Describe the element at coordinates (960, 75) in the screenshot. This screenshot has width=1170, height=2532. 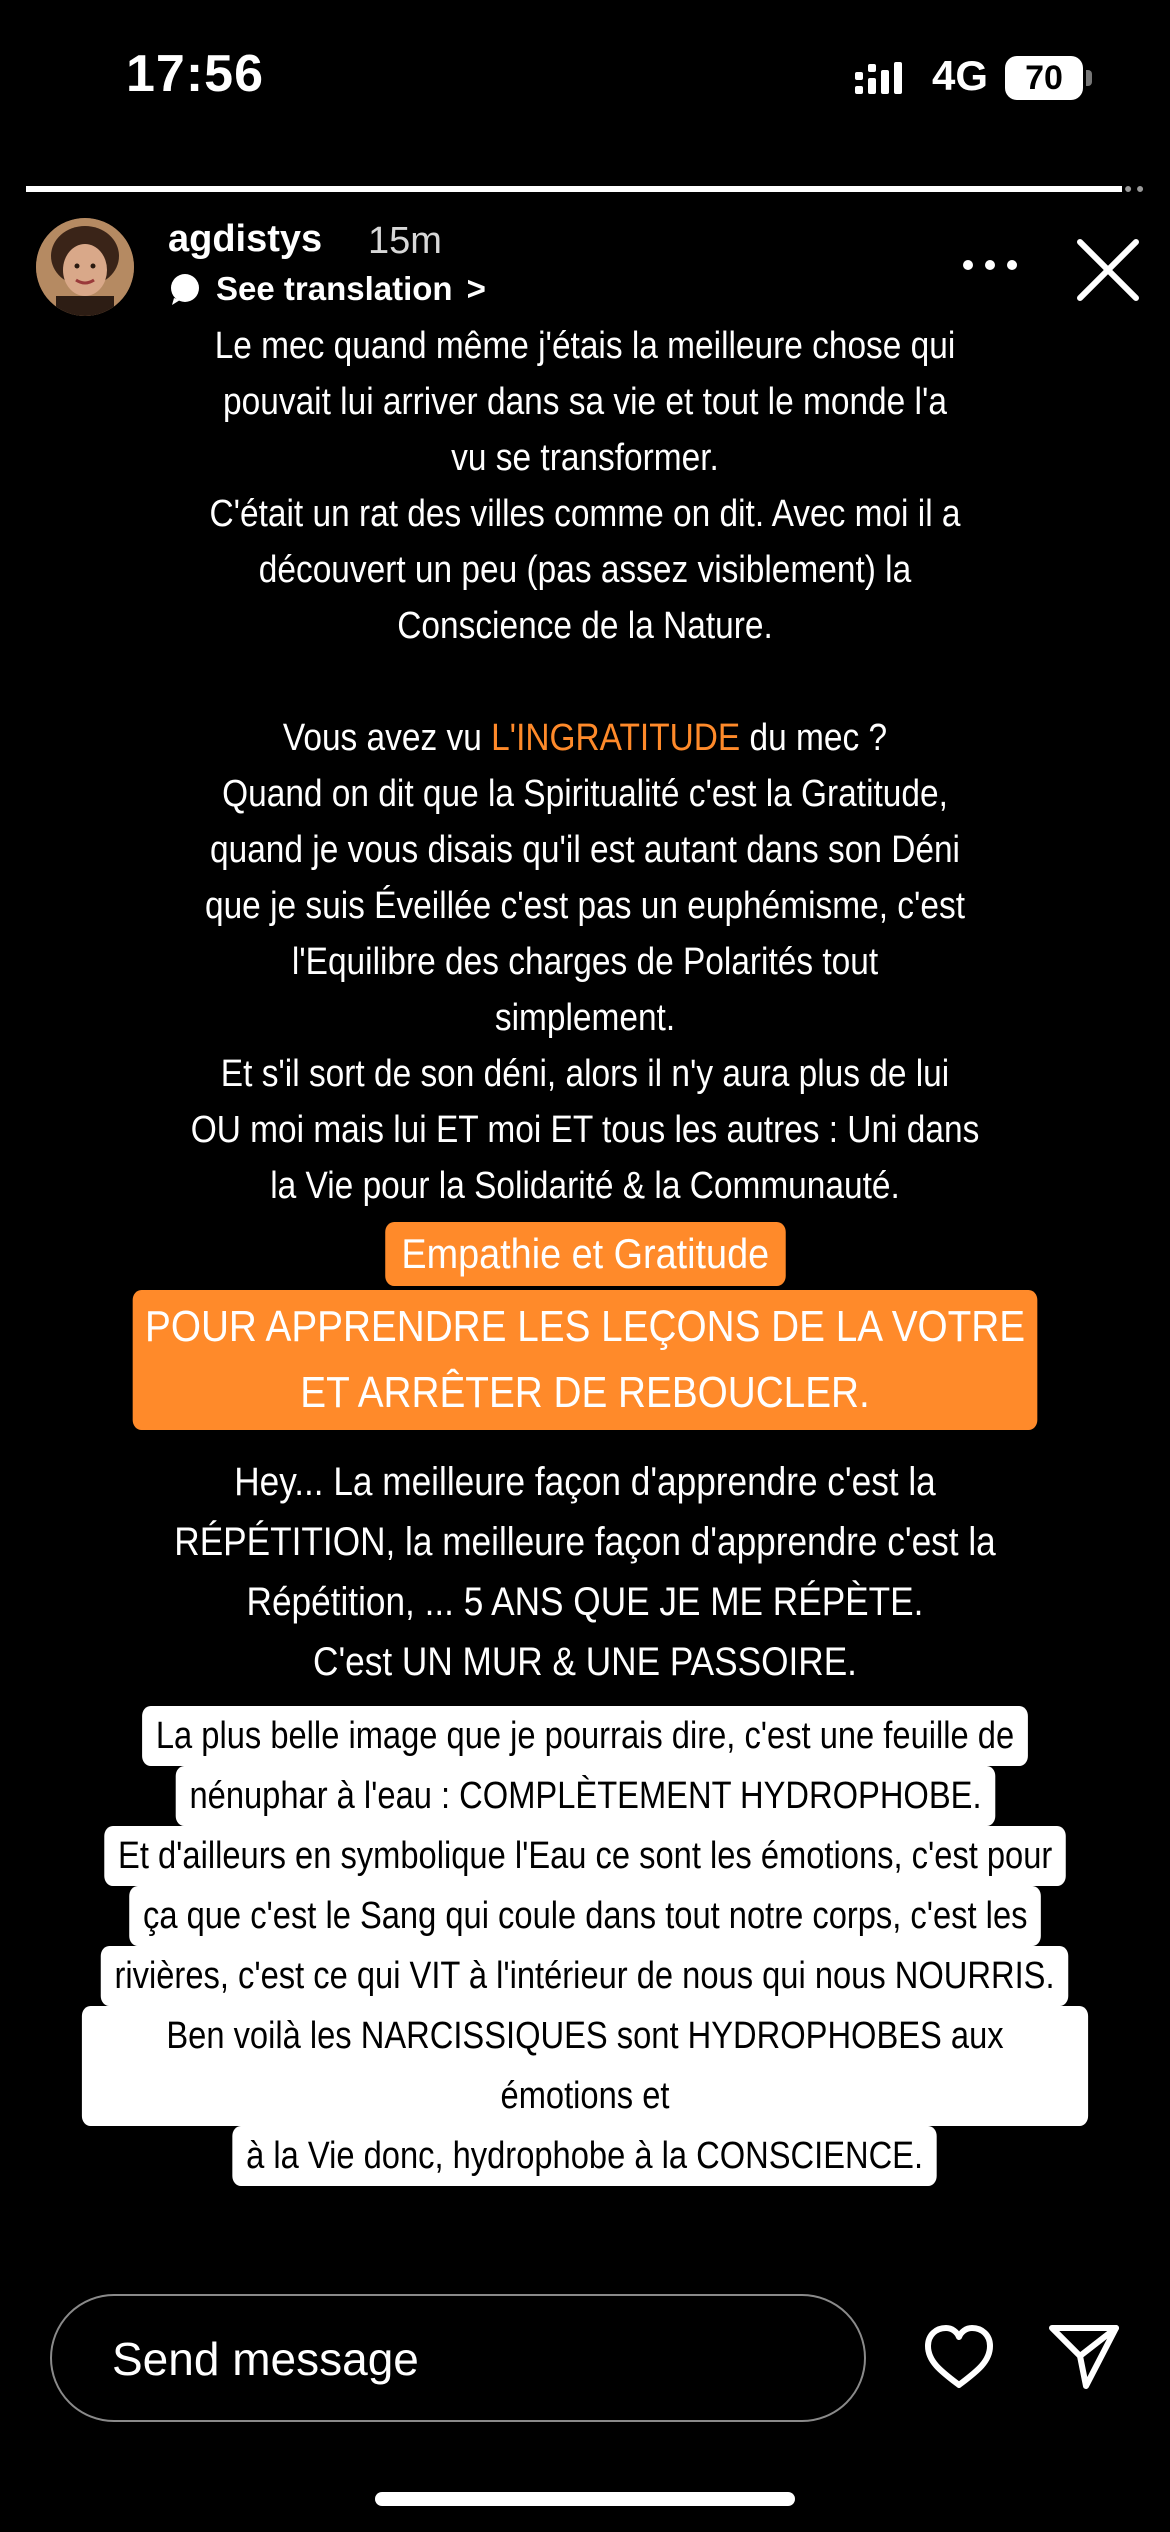
I see `network-type: 4G` at that location.